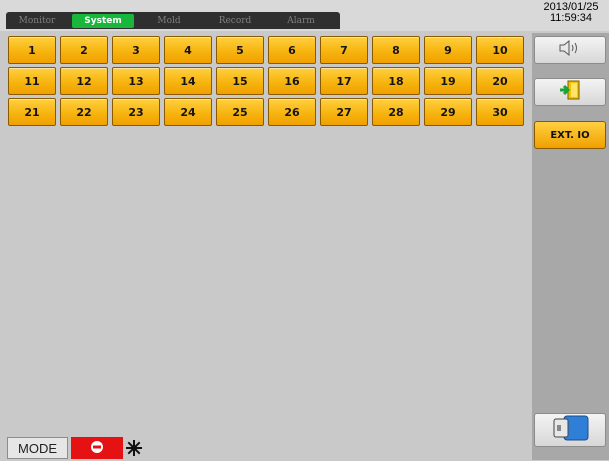  I want to click on grid-button: 16, so click(292, 81).